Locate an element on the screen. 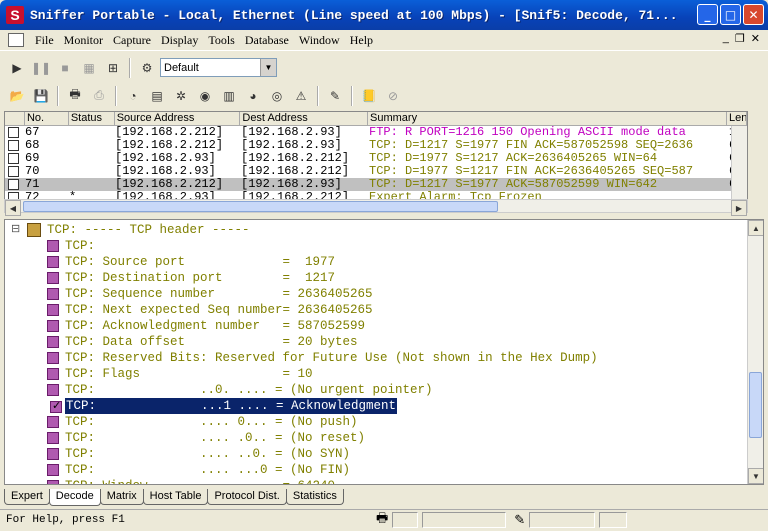  global-statistics-icon: ◎ is located at coordinates (277, 96).